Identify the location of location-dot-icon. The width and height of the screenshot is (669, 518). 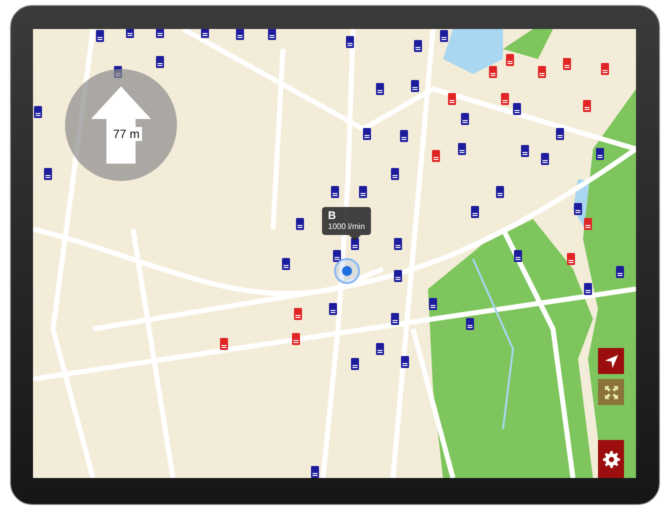
(347, 271).